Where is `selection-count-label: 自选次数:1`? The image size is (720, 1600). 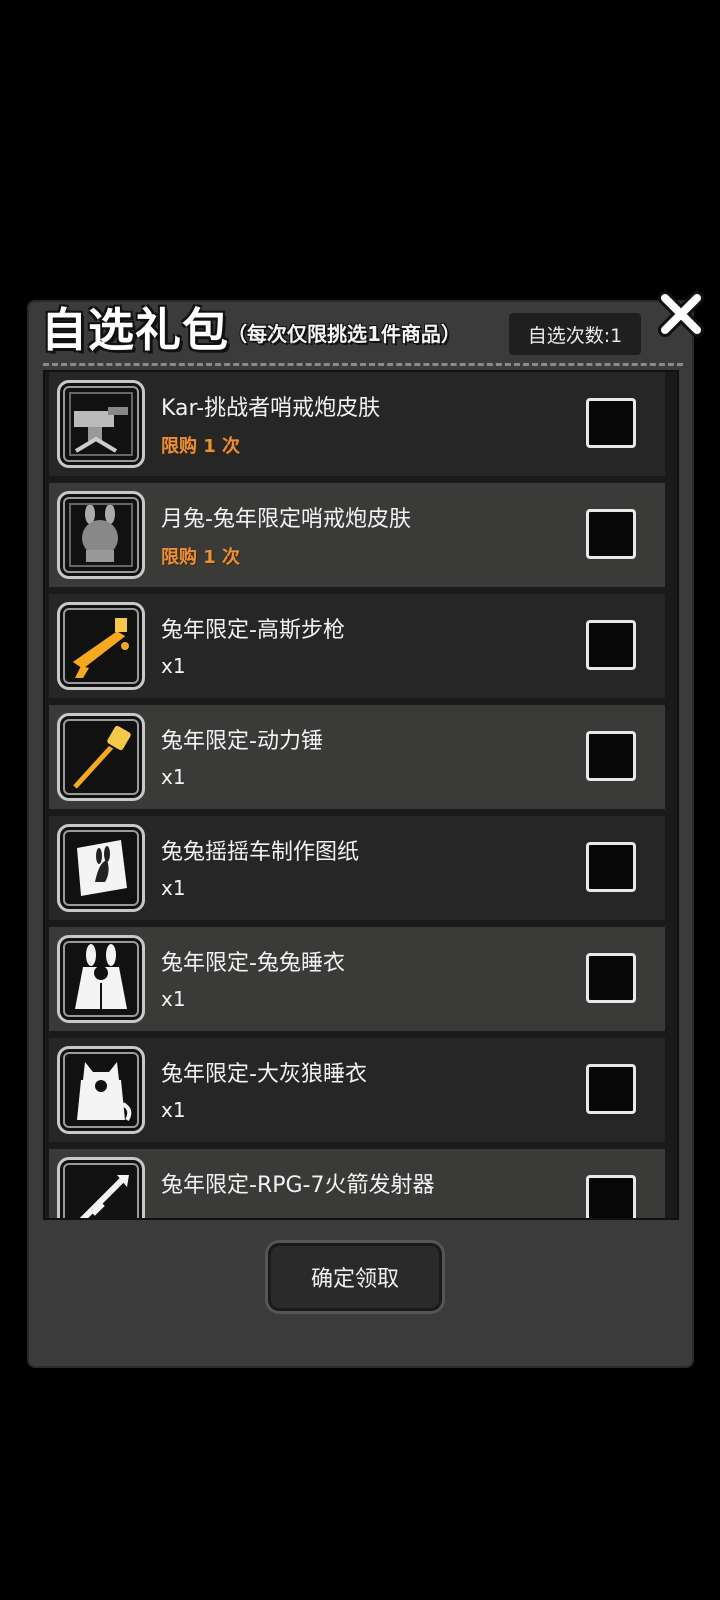 selection-count-label: 自选次数:1 is located at coordinates (575, 335).